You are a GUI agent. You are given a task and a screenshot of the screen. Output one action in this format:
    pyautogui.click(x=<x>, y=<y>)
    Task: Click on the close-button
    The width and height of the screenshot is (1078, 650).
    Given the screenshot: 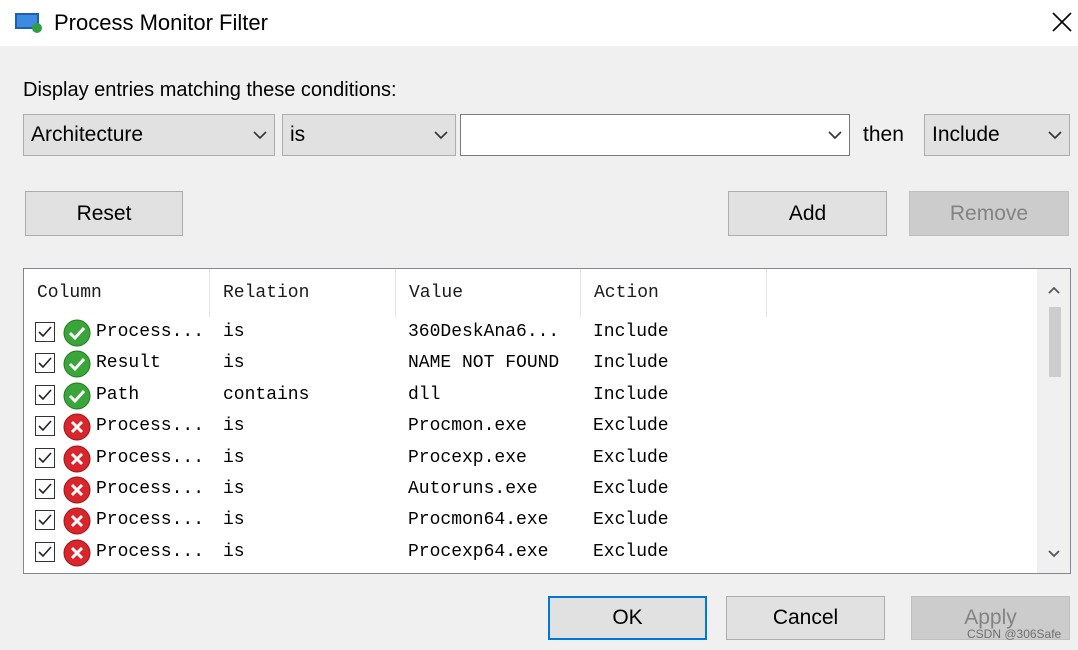 What is the action you would take?
    pyautogui.click(x=1062, y=22)
    